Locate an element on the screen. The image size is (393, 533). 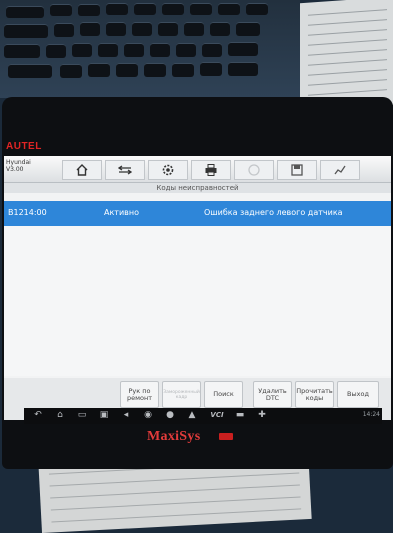
paper-sheet-background is located at coordinates (346, 56).